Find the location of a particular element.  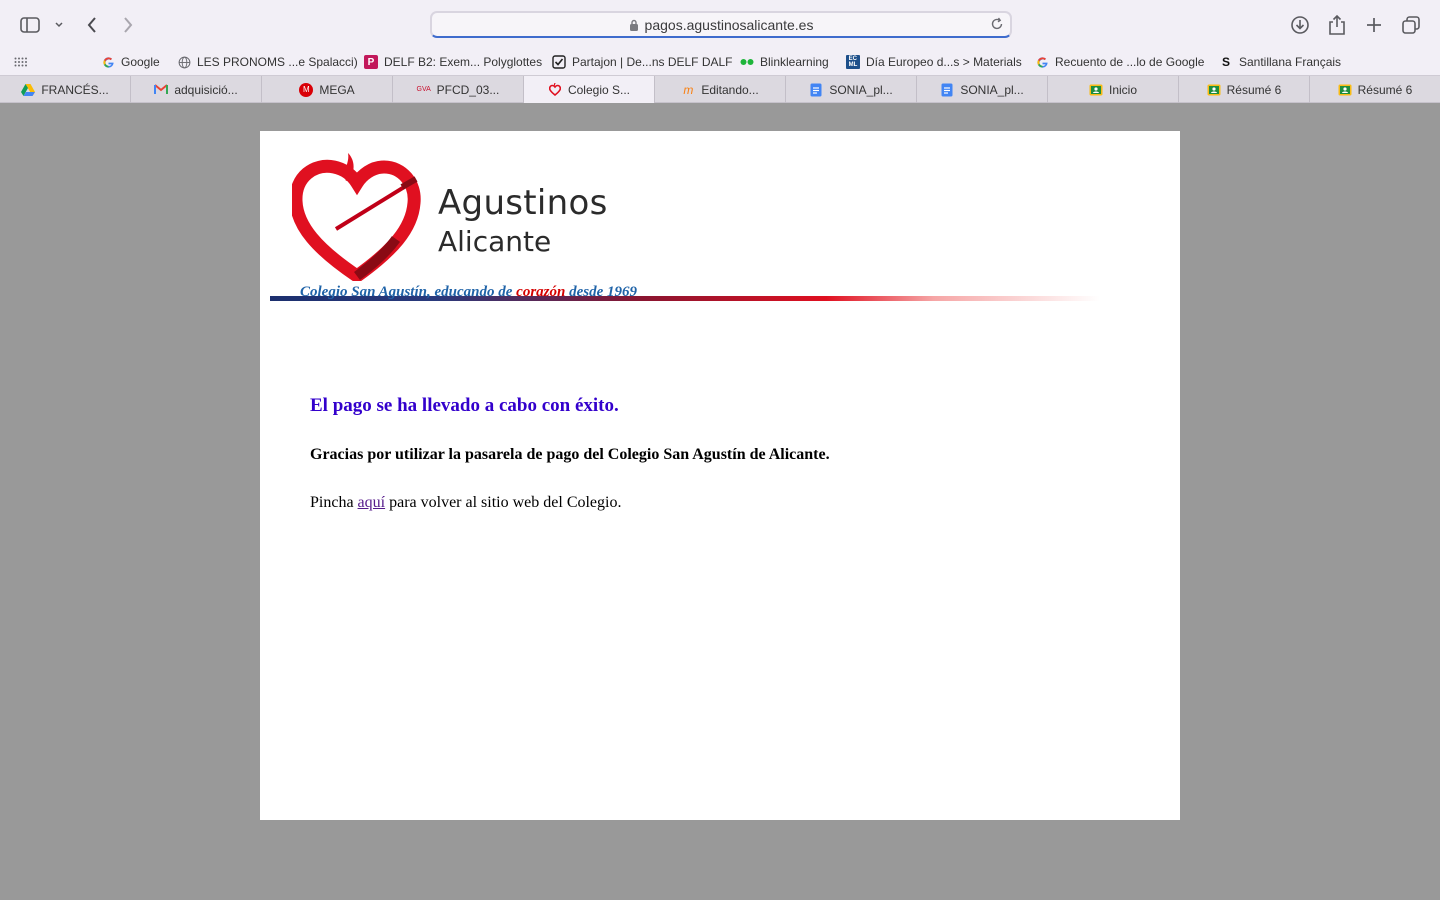

share-button is located at coordinates (1337, 25).